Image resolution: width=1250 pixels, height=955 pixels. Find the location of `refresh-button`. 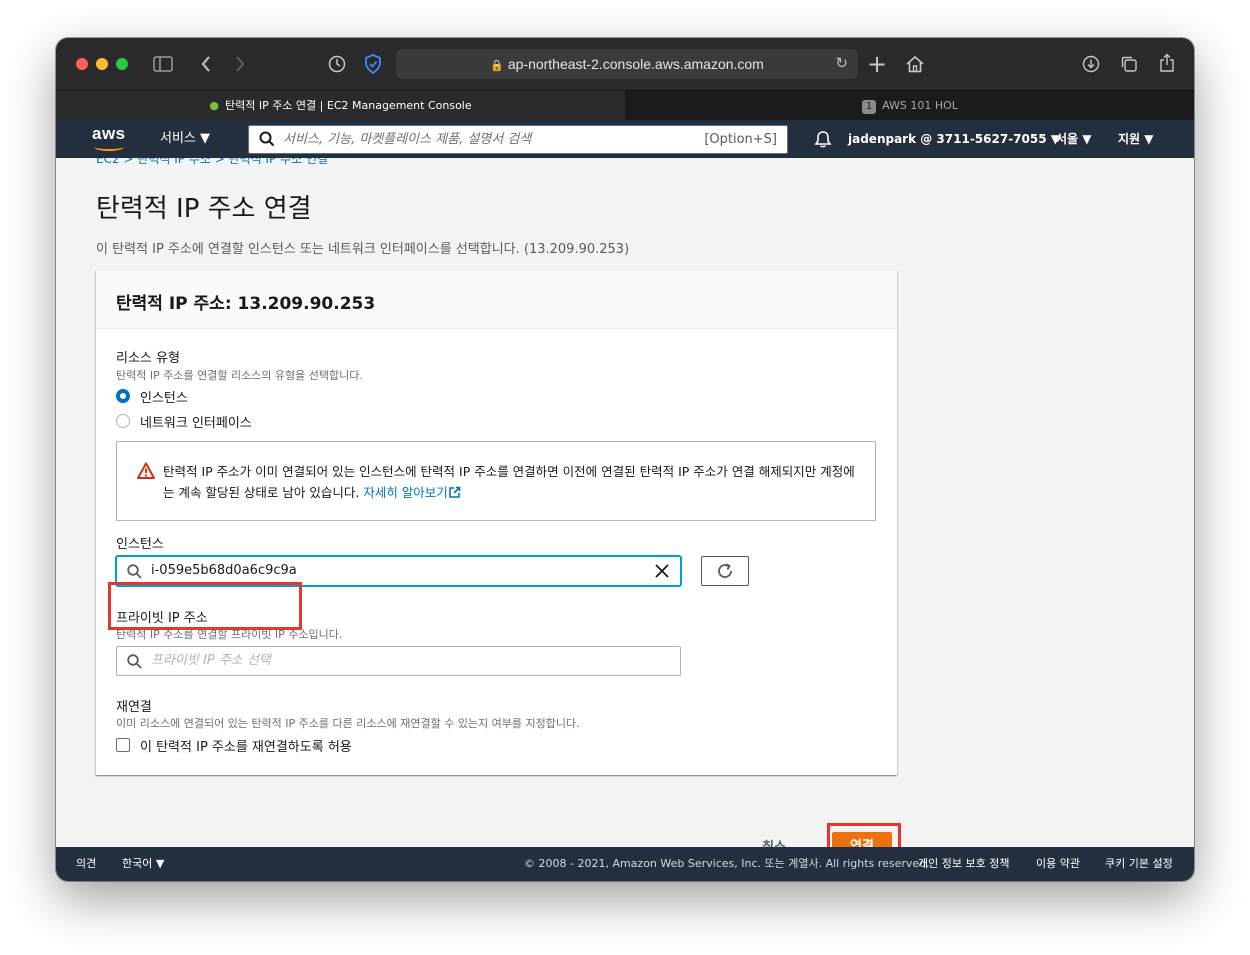

refresh-button is located at coordinates (725, 571).